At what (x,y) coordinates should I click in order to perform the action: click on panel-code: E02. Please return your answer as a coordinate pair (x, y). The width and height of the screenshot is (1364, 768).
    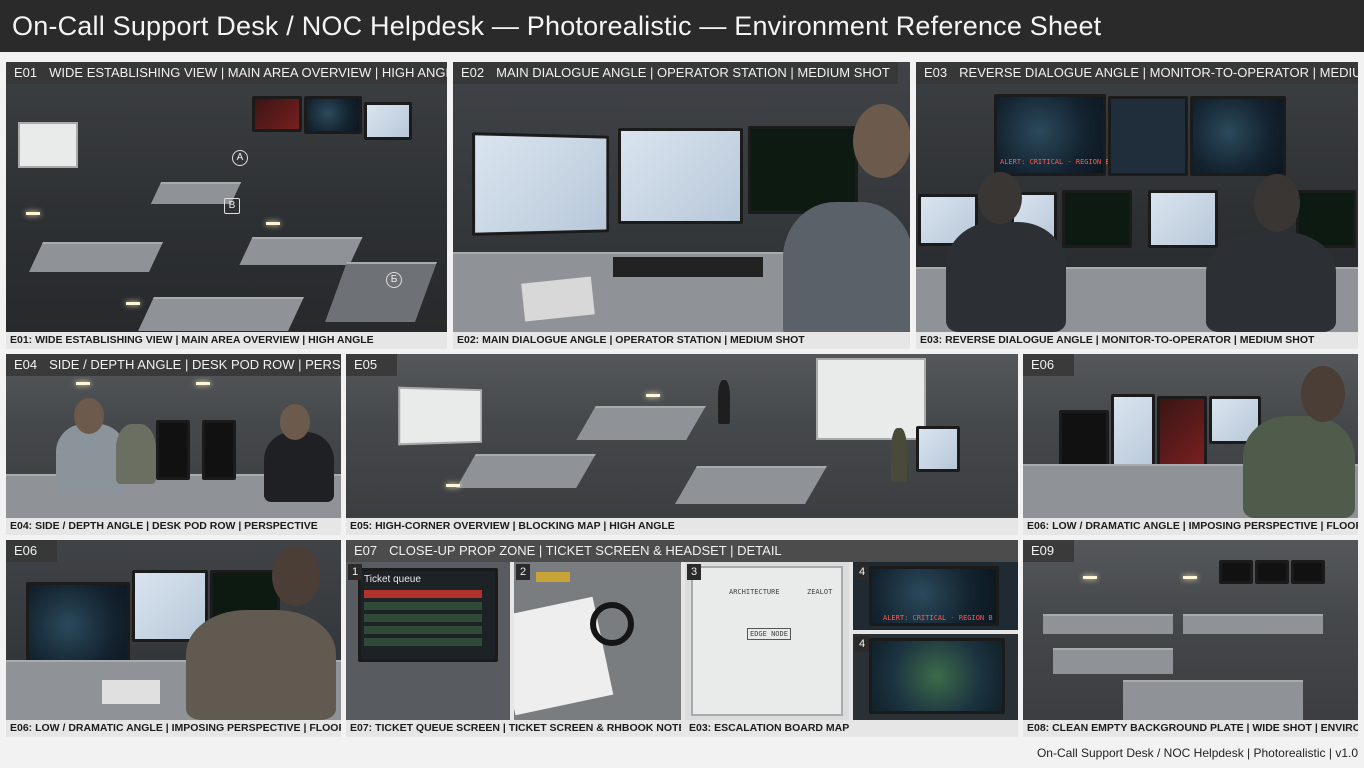
    Looking at the image, I should click on (473, 72).